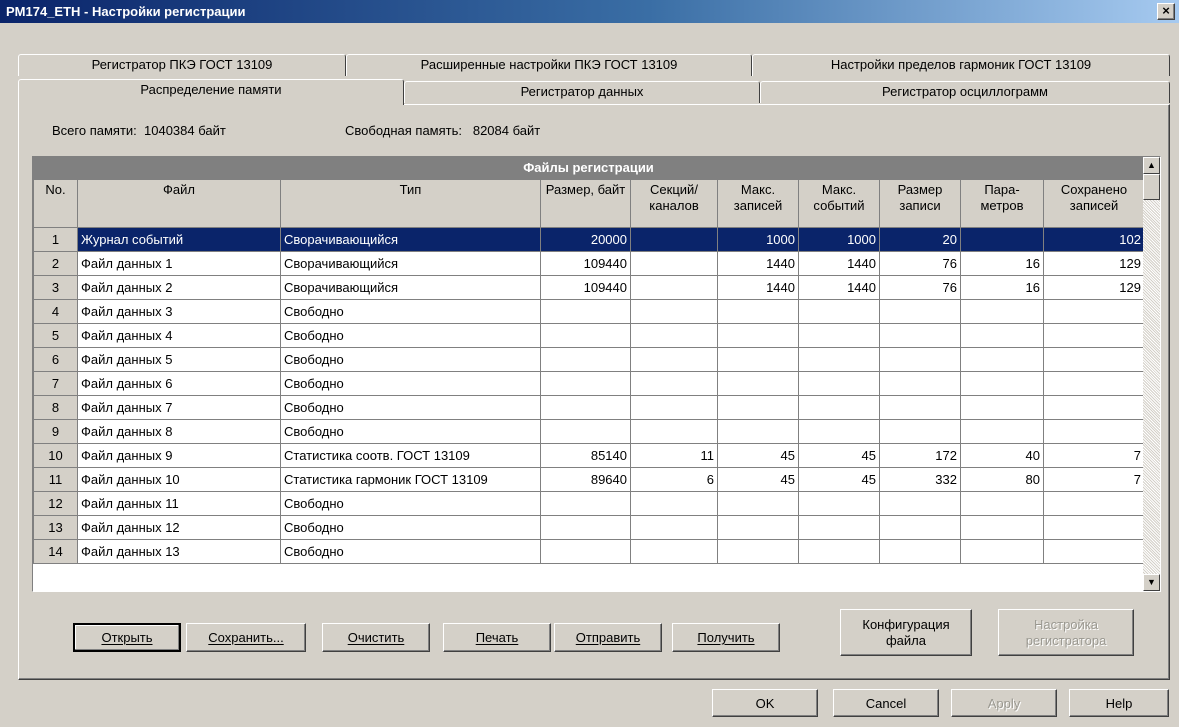  I want to click on cell-no: 9, so click(55, 431).